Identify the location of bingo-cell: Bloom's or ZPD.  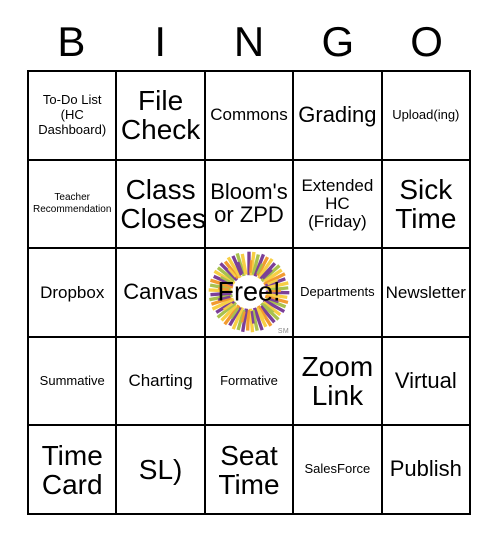
(250, 205).